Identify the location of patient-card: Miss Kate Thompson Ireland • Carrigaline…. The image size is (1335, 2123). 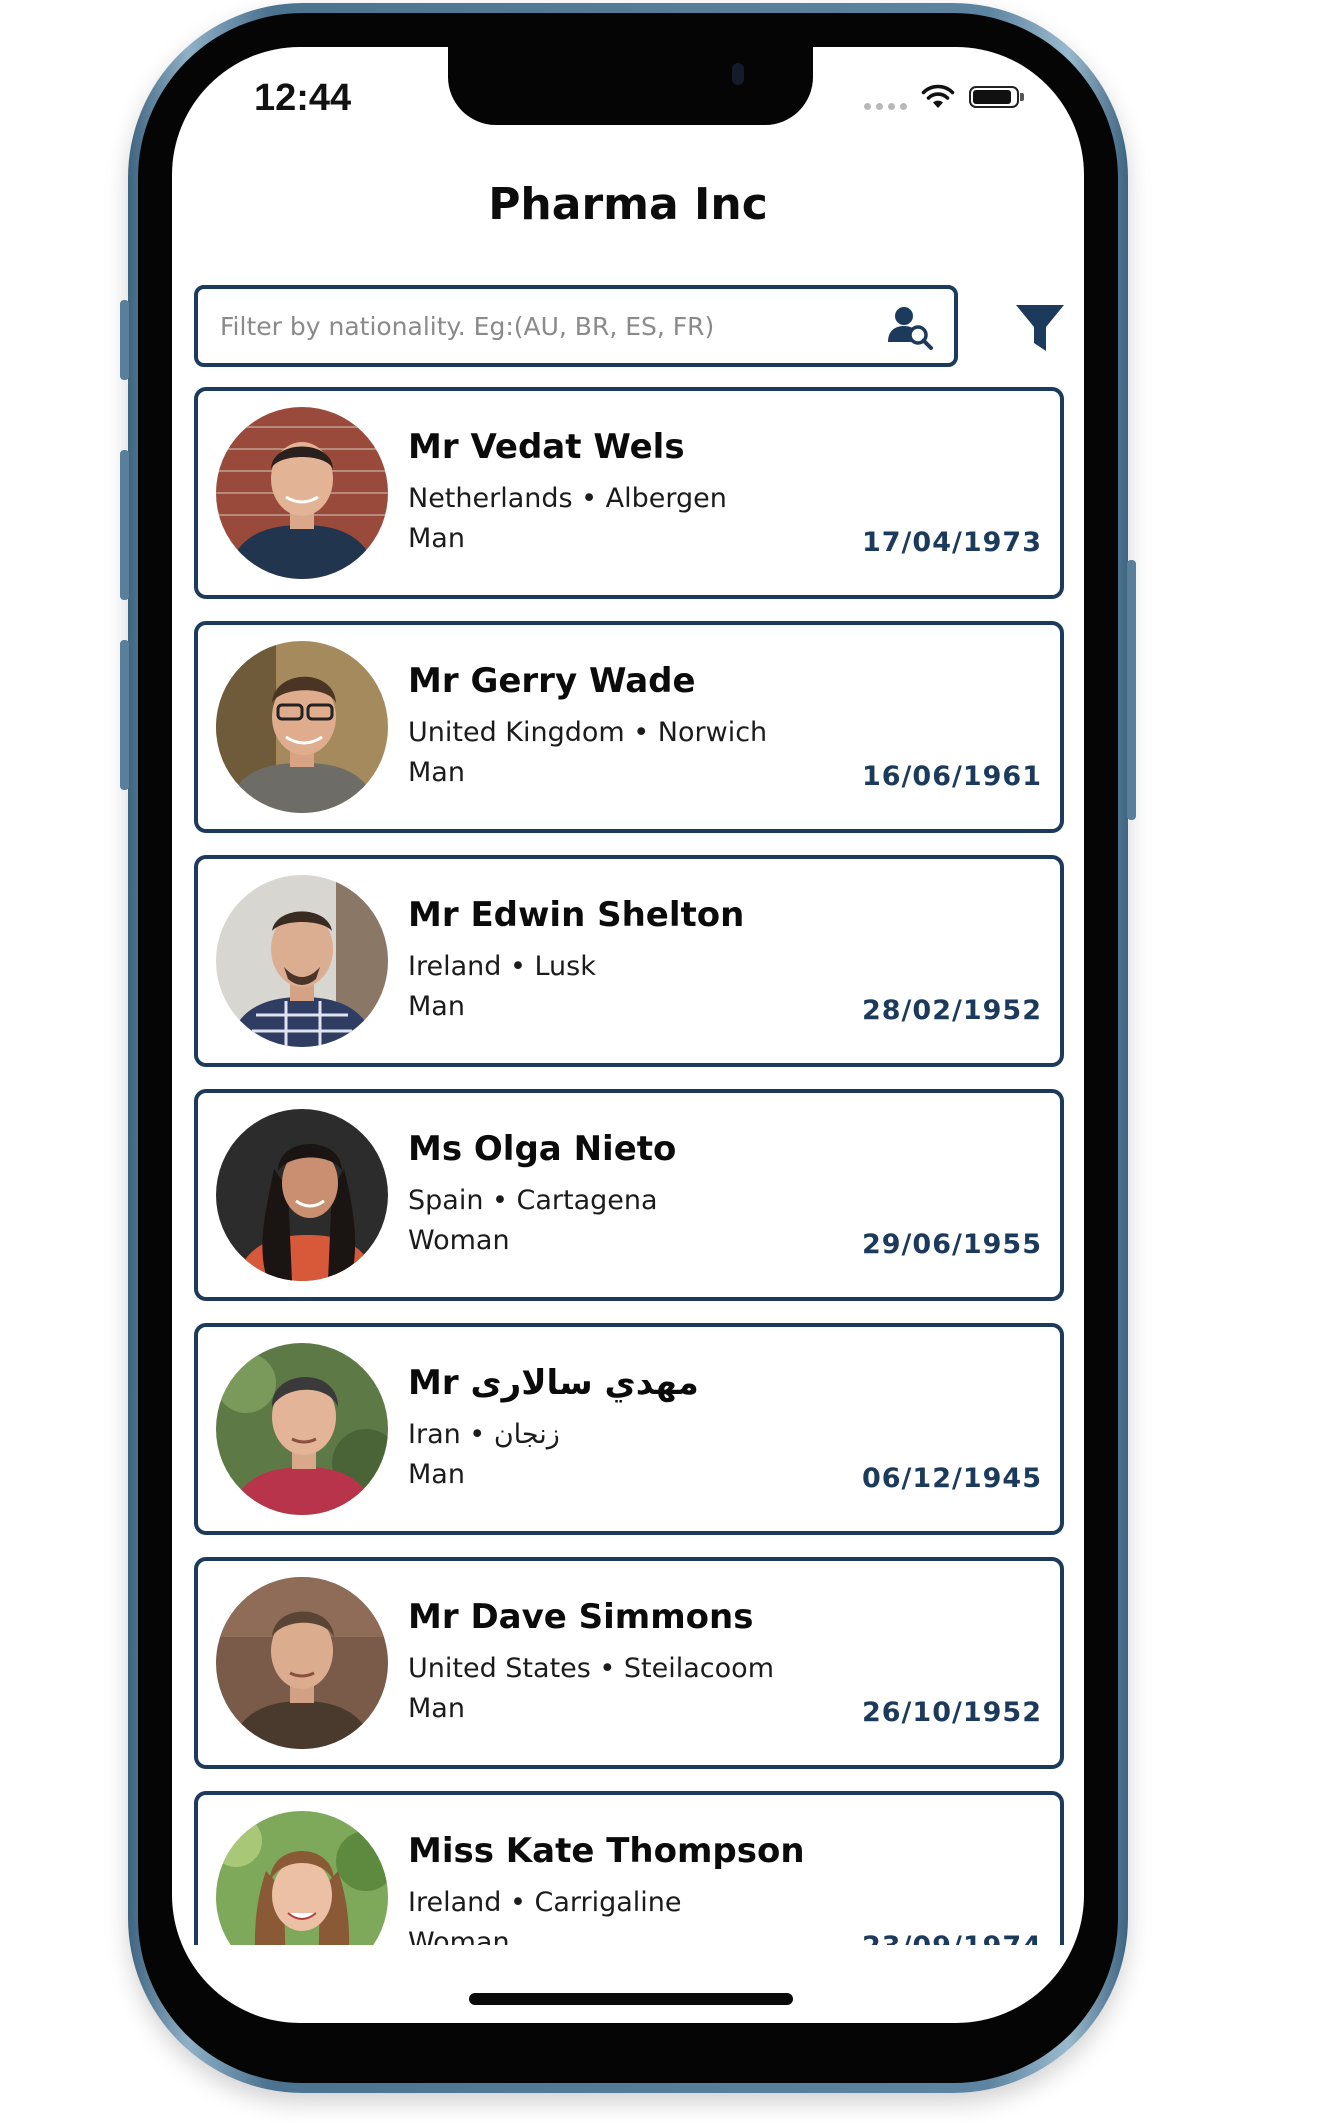
(629, 1868).